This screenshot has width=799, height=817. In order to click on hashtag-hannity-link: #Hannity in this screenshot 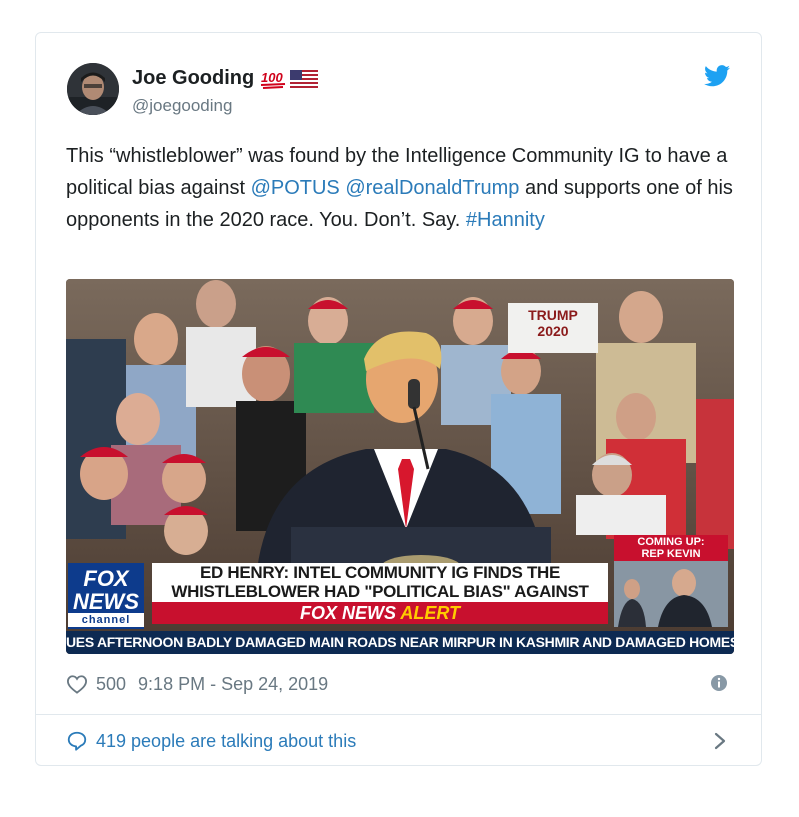, I will do `click(505, 220)`.